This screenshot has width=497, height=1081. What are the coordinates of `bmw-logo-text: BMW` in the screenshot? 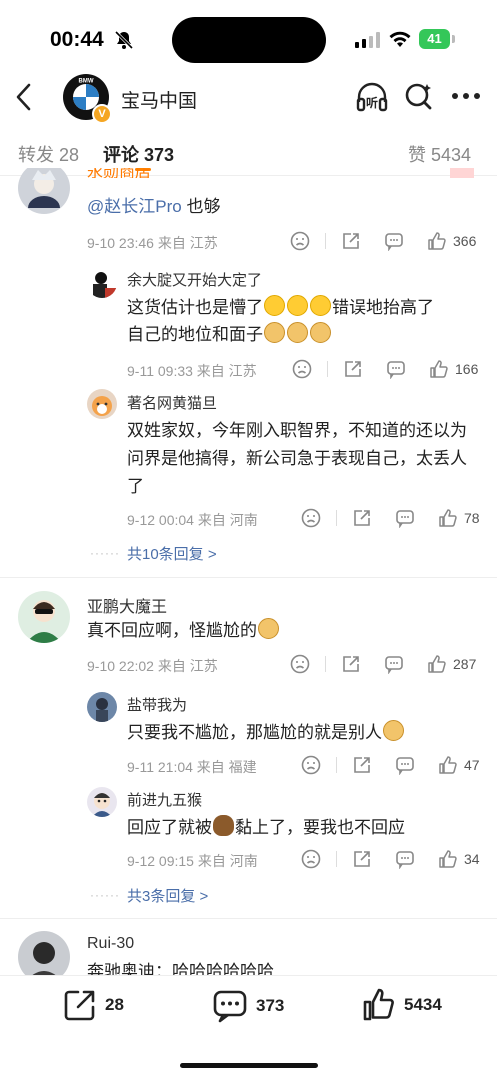 It's located at (86, 82).